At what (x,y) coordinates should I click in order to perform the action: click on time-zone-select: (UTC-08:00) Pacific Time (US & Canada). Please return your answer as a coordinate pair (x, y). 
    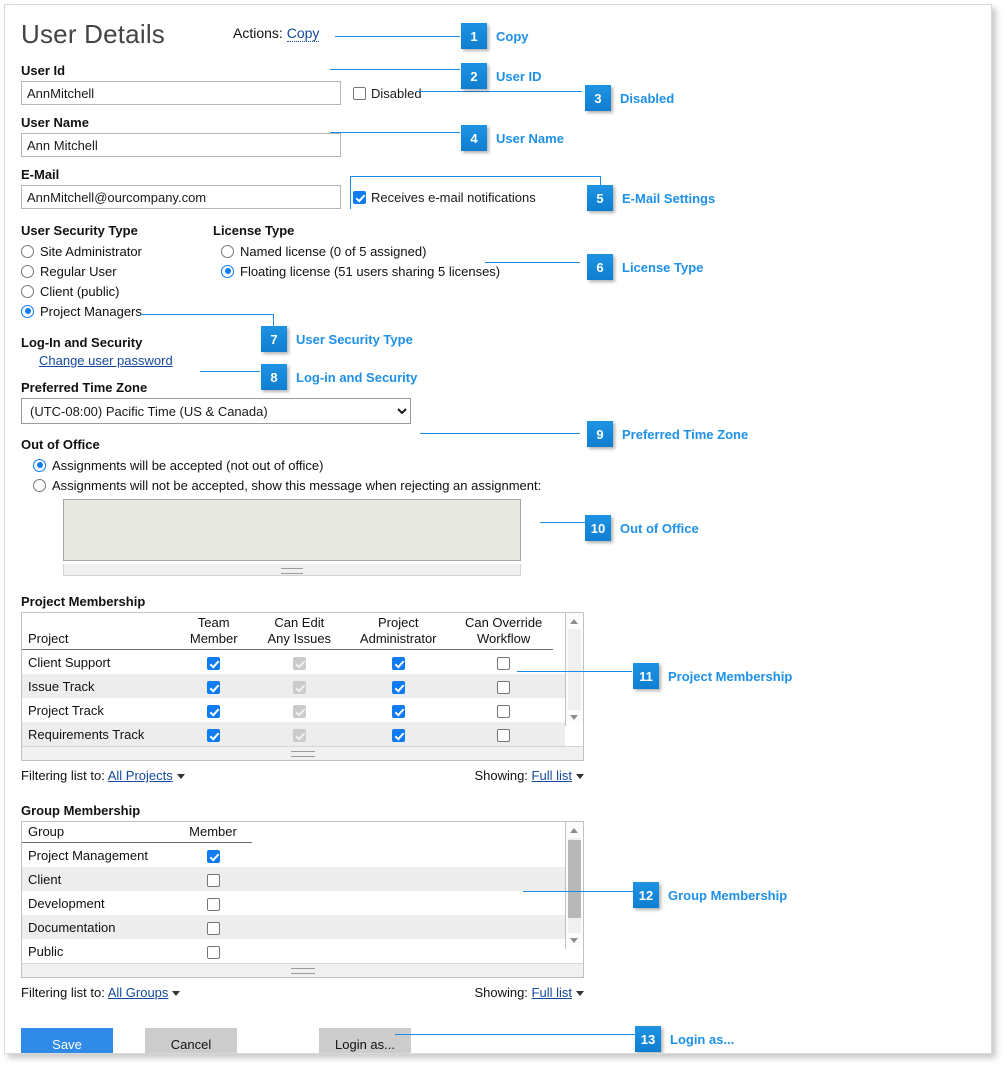
    Looking at the image, I should click on (216, 411).